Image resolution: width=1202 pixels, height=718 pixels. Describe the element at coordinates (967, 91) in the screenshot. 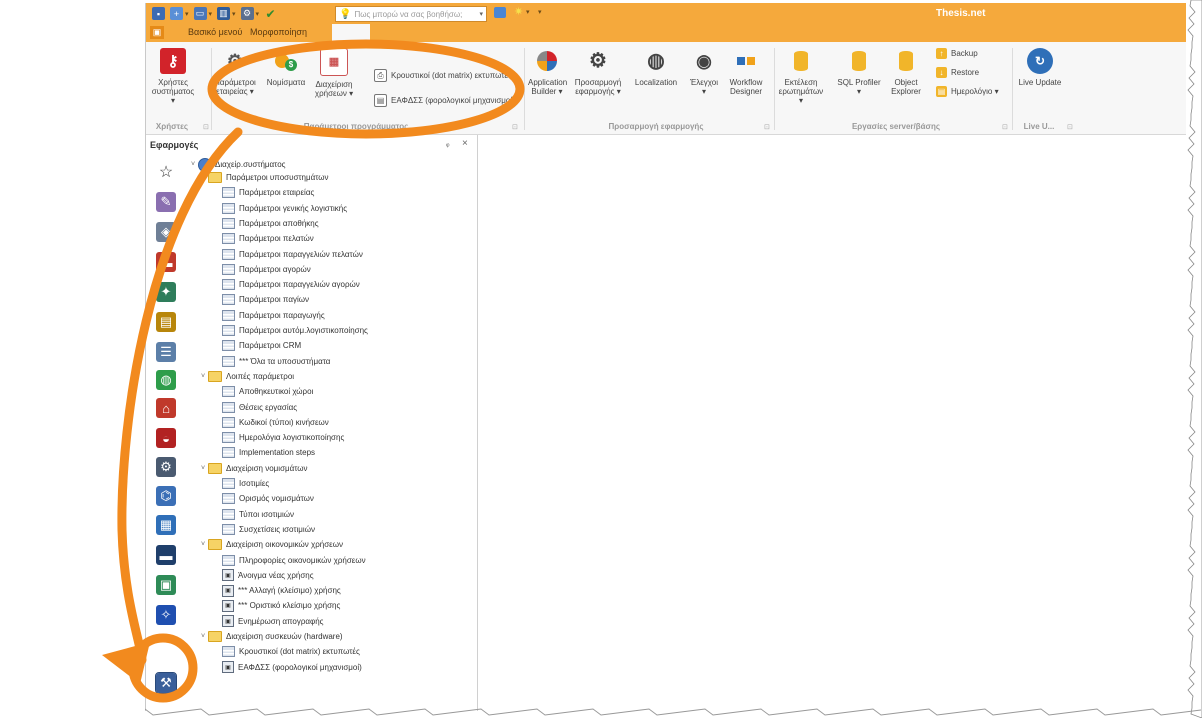

I see `calendar-button: ▤ Ημερολόγιο ▾` at that location.